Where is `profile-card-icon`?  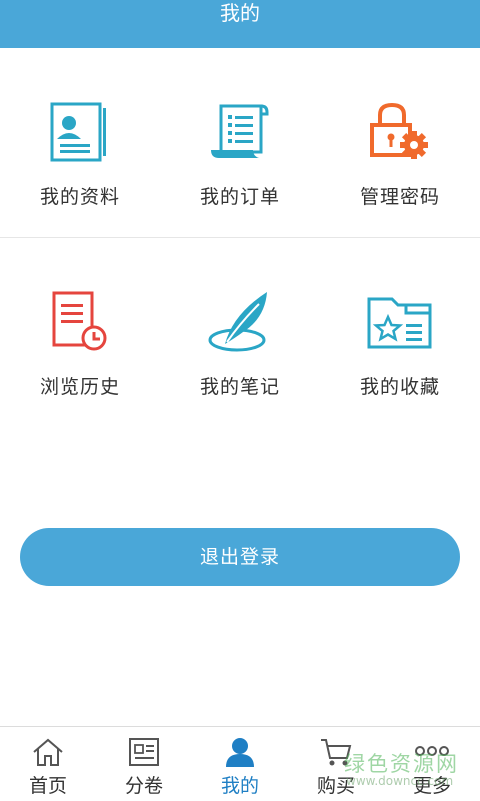 profile-card-icon is located at coordinates (80, 131).